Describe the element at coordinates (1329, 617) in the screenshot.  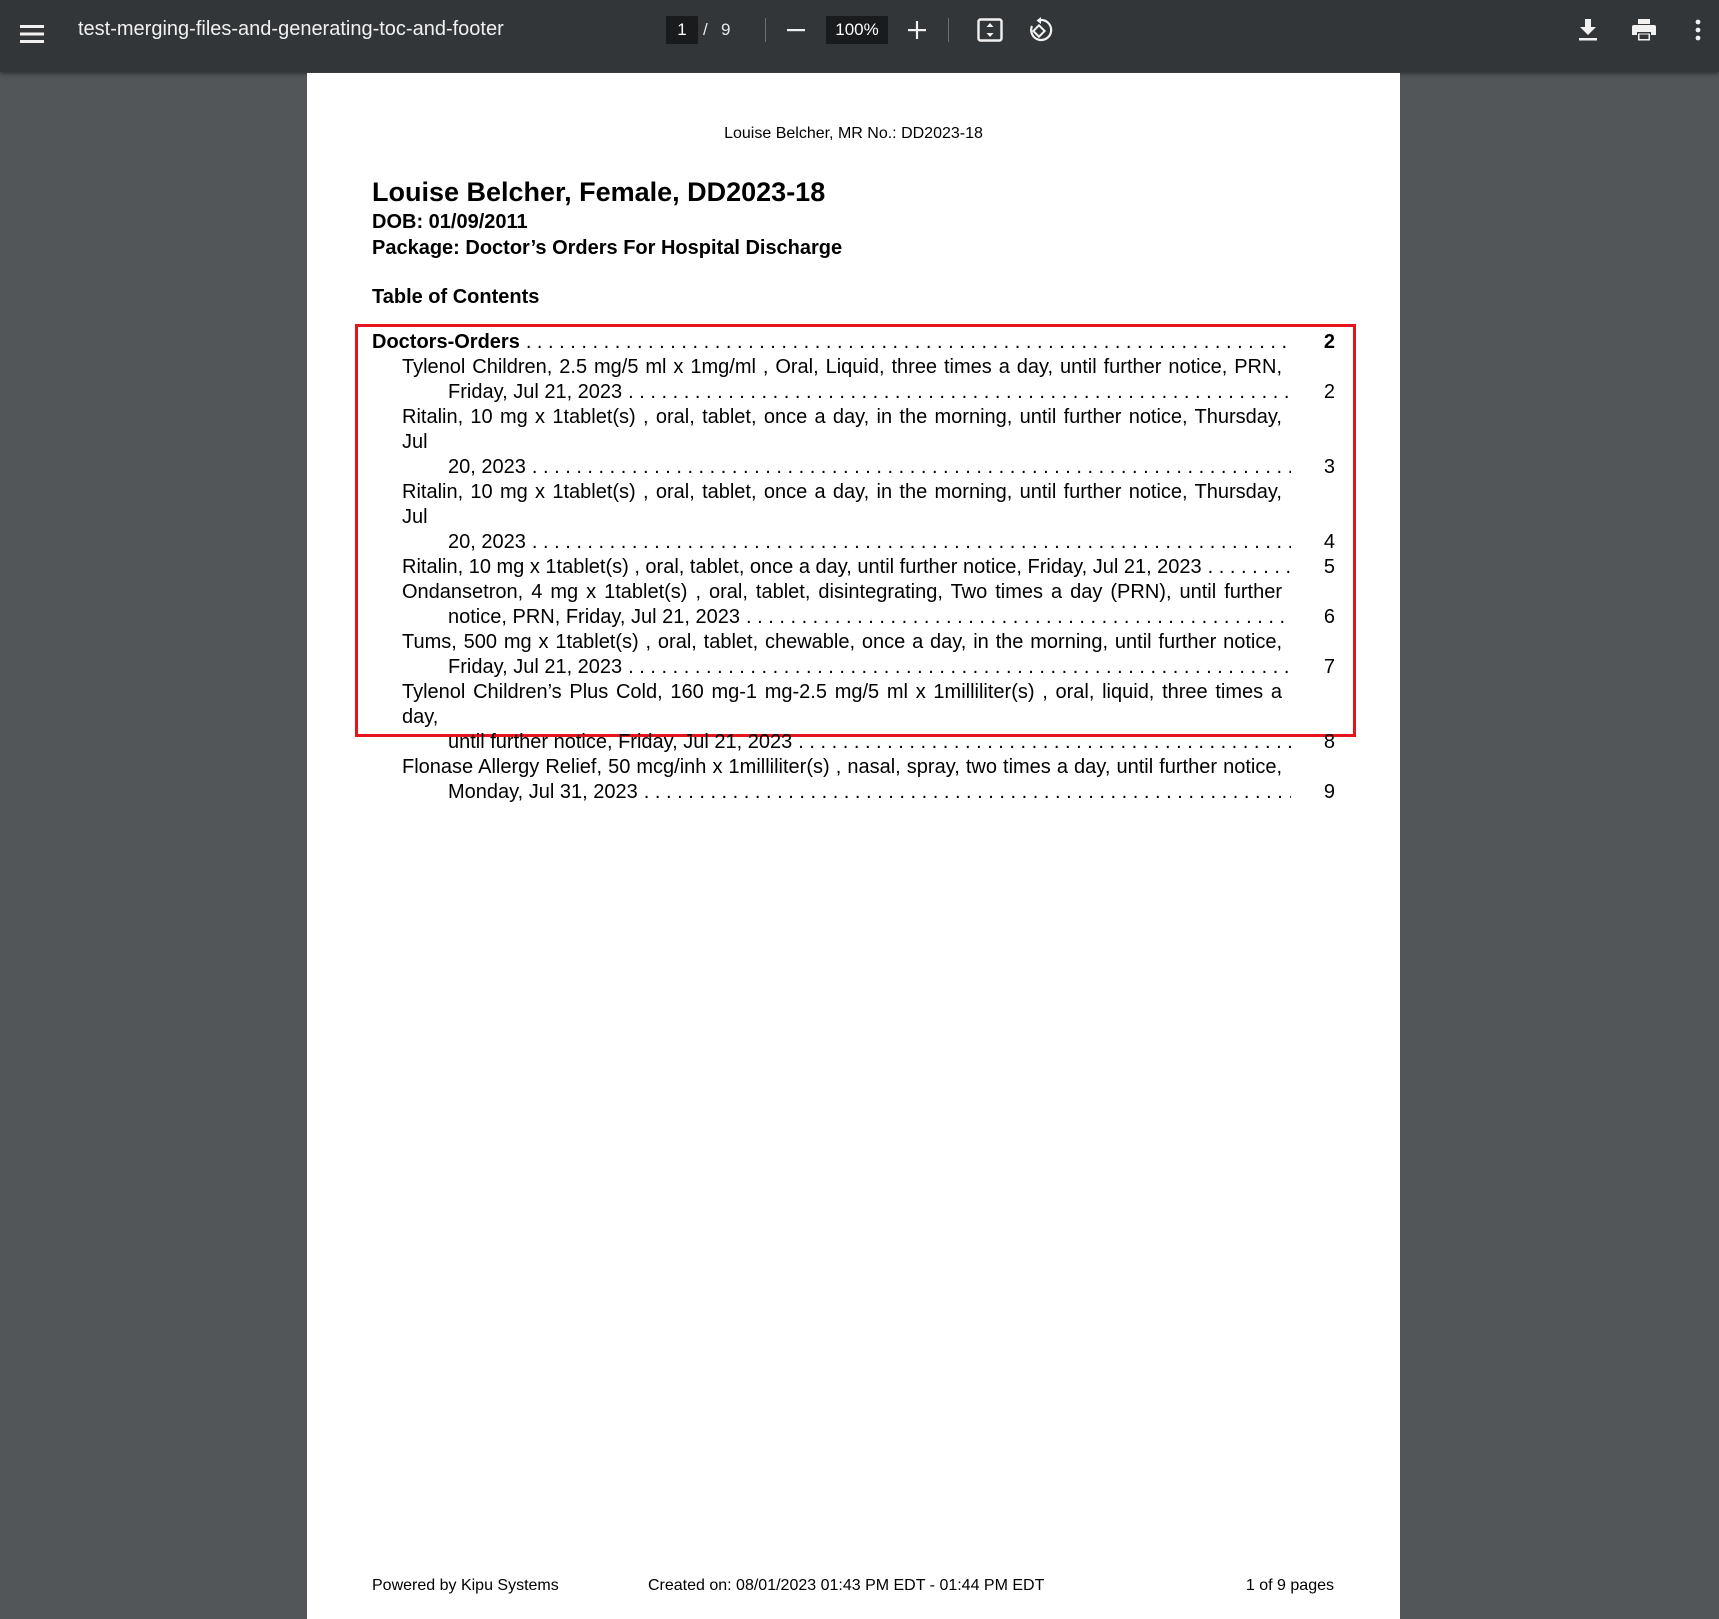
I see `toc-entry-page: 6` at that location.